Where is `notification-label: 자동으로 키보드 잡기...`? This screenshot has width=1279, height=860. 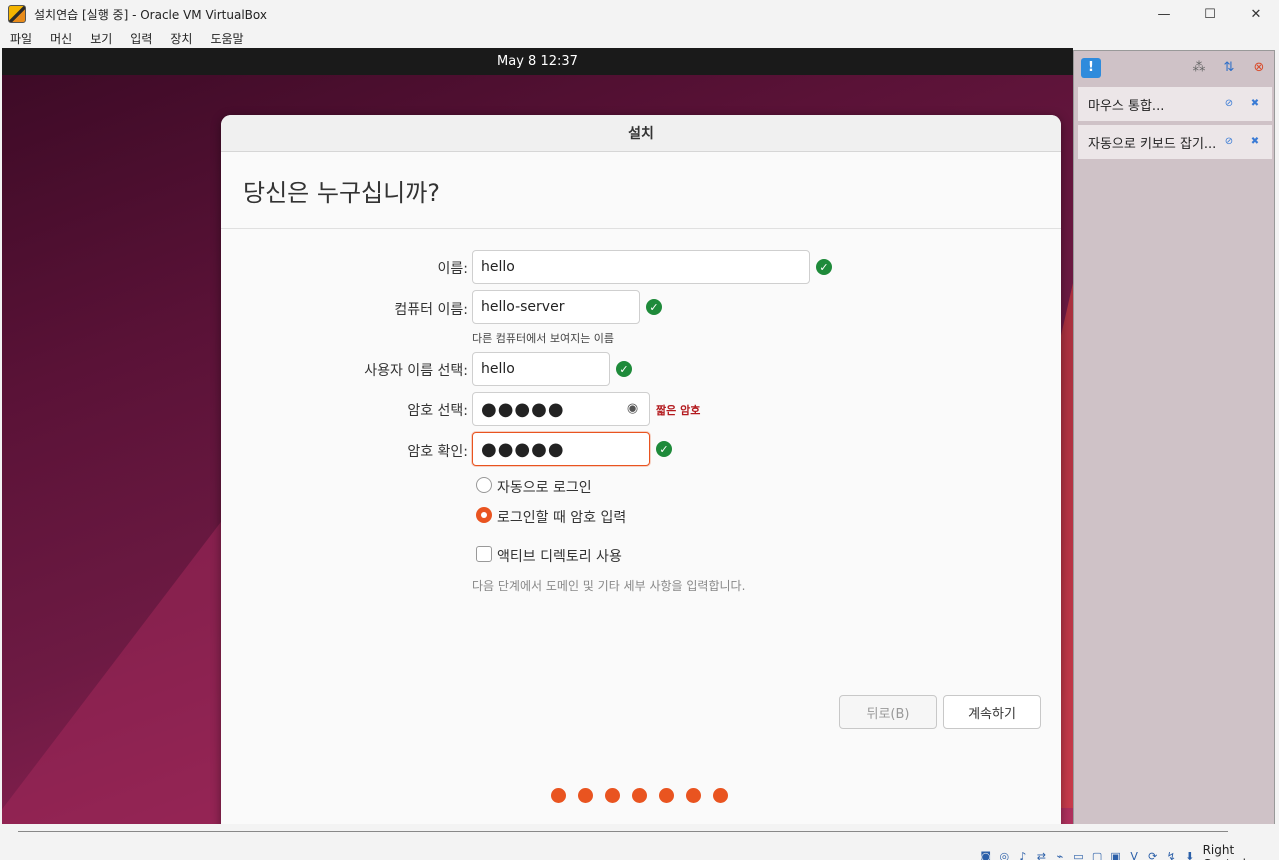 notification-label: 자동으로 키보드 잡기... is located at coordinates (1152, 144).